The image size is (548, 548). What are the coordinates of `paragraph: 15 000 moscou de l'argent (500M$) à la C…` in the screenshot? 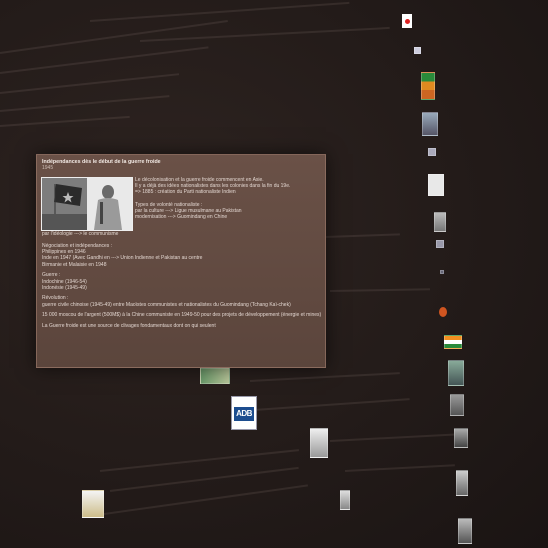 It's located at (182, 315).